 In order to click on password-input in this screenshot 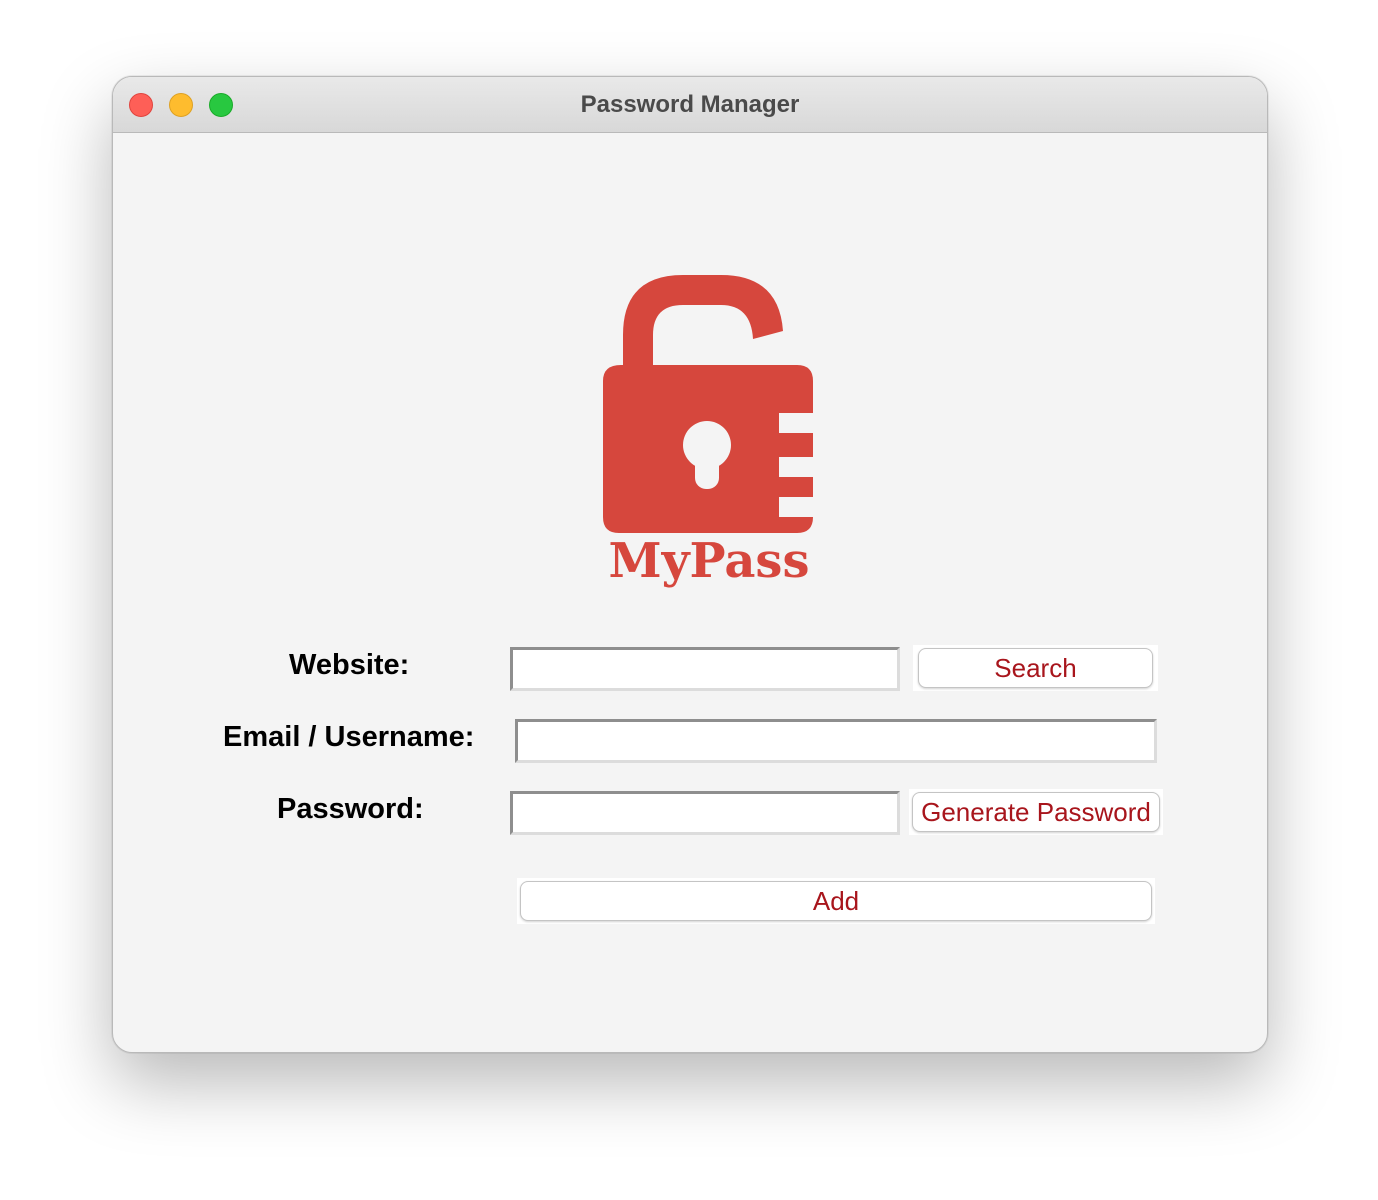, I will do `click(705, 813)`.